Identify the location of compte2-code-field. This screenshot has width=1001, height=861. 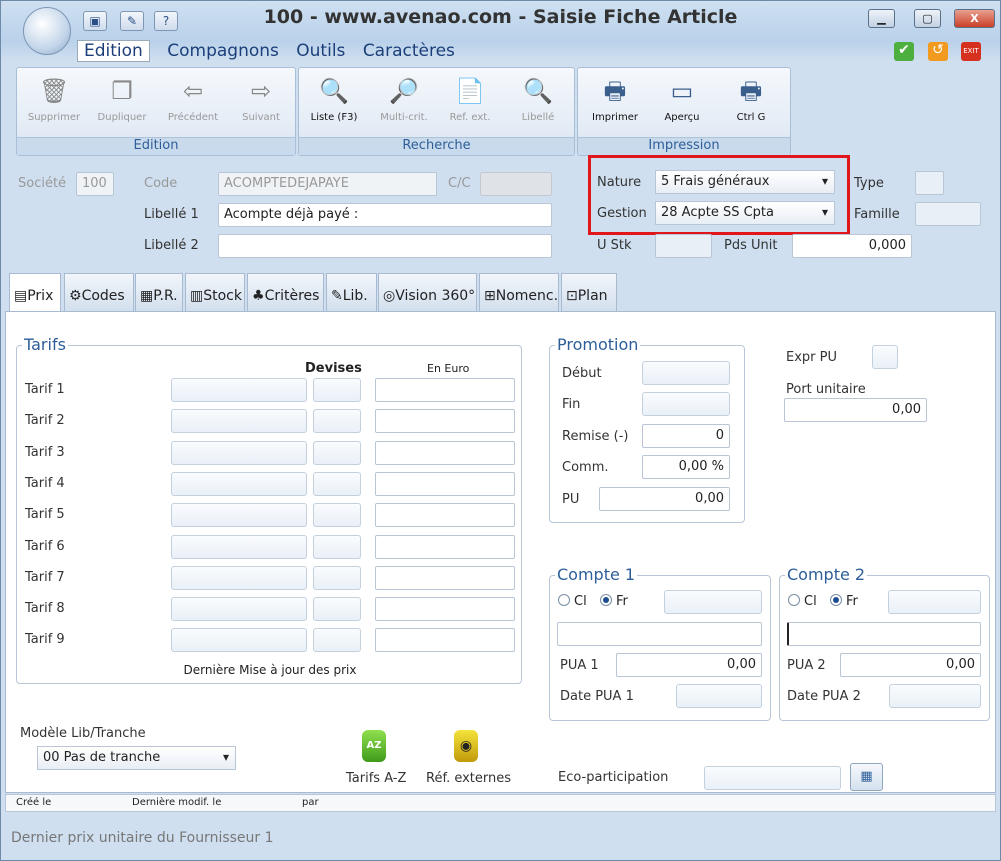
(934, 602).